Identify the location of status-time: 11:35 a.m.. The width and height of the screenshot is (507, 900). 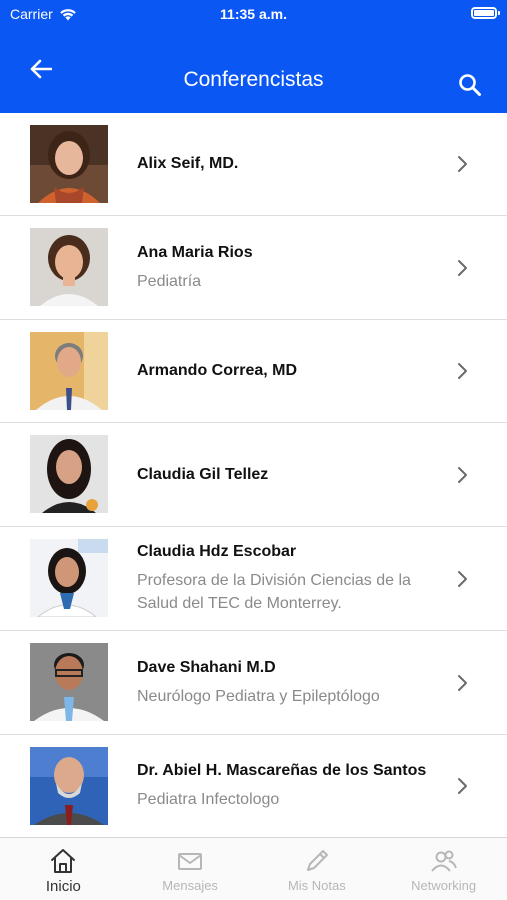
(253, 14).